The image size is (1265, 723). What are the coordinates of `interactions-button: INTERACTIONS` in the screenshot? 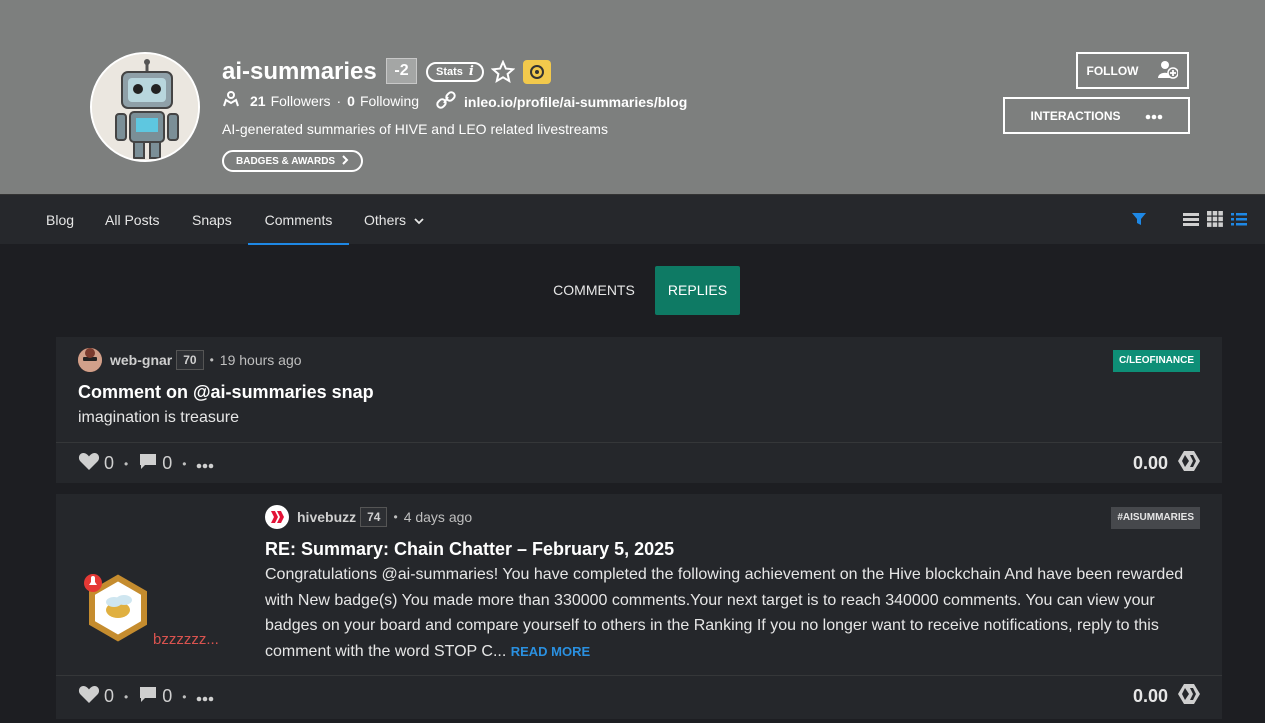 It's located at (1096, 115).